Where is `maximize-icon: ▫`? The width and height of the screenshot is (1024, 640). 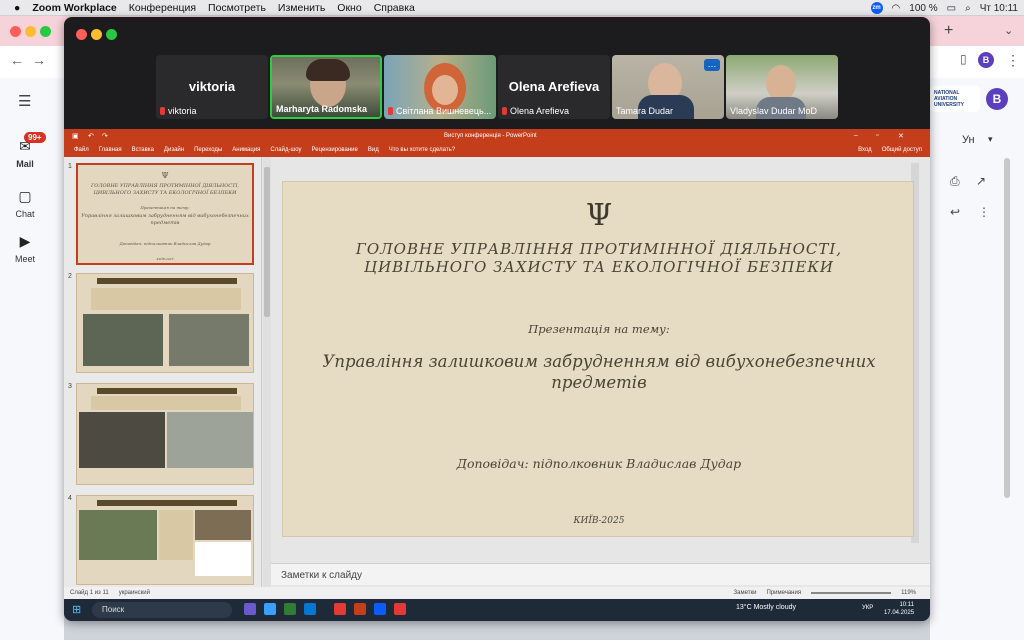 maximize-icon: ▫ is located at coordinates (877, 135).